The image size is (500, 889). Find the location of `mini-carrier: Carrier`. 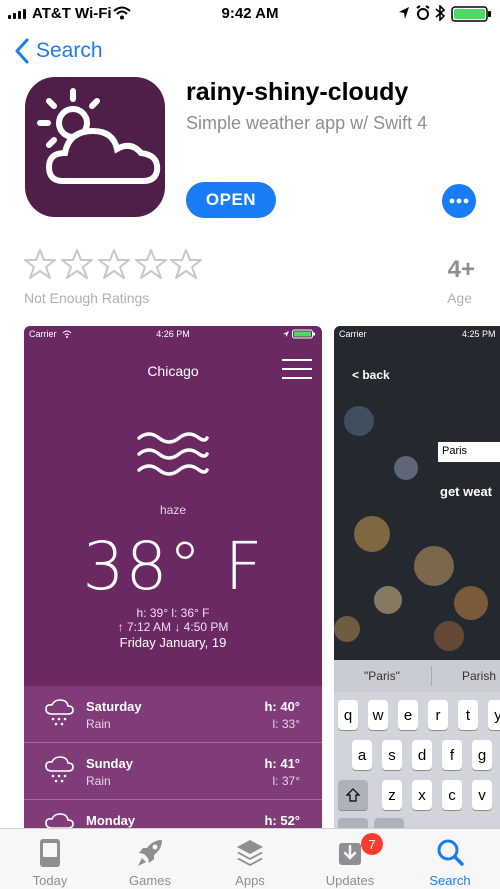

mini-carrier: Carrier is located at coordinates (353, 334).